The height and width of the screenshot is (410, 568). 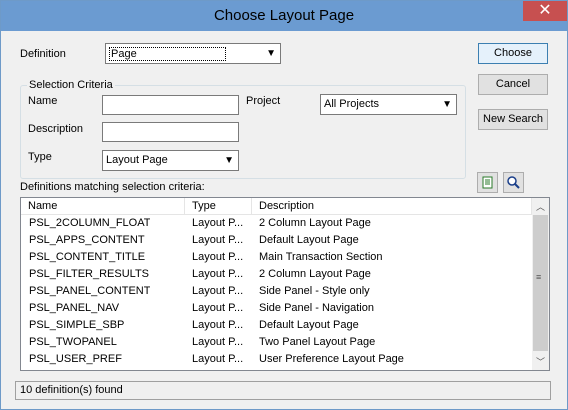 What do you see at coordinates (263, 101) in the screenshot?
I see `project-label: Project` at bounding box center [263, 101].